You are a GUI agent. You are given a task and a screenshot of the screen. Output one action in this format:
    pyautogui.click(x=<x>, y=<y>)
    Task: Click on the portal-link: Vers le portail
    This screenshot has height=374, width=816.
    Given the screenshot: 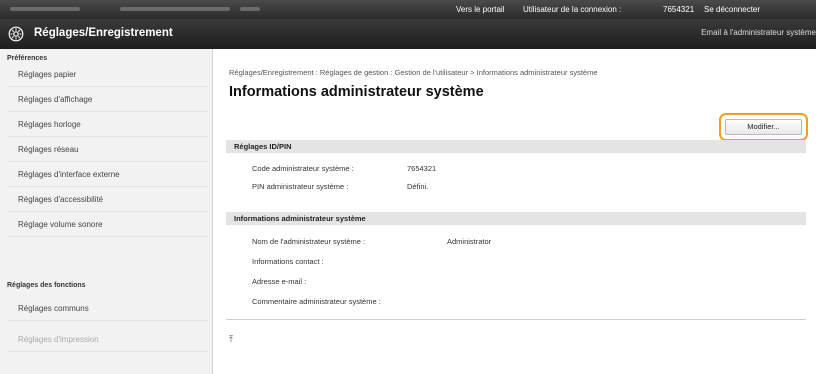 What is the action you would take?
    pyautogui.click(x=480, y=9)
    